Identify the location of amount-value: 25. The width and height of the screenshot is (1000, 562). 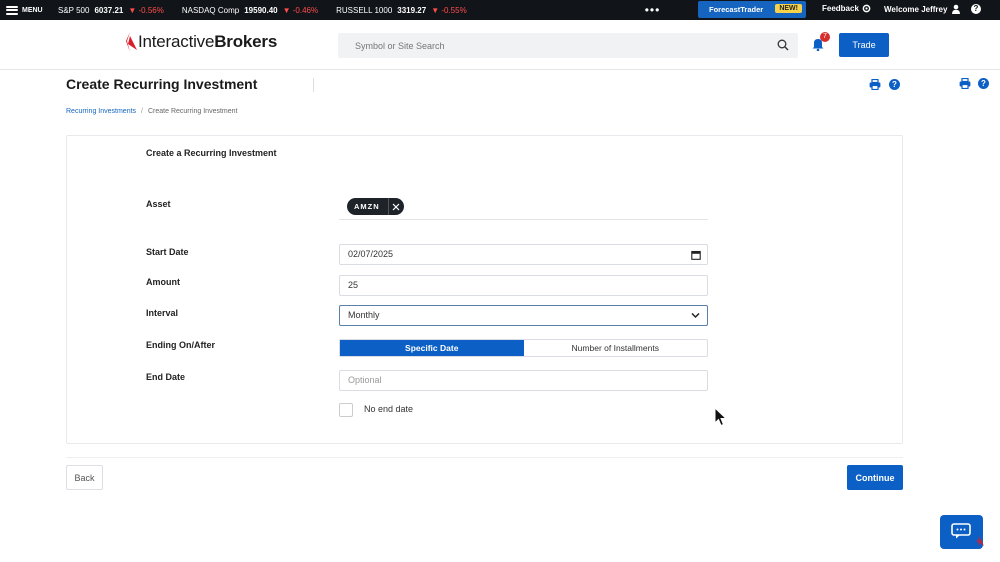
(353, 285).